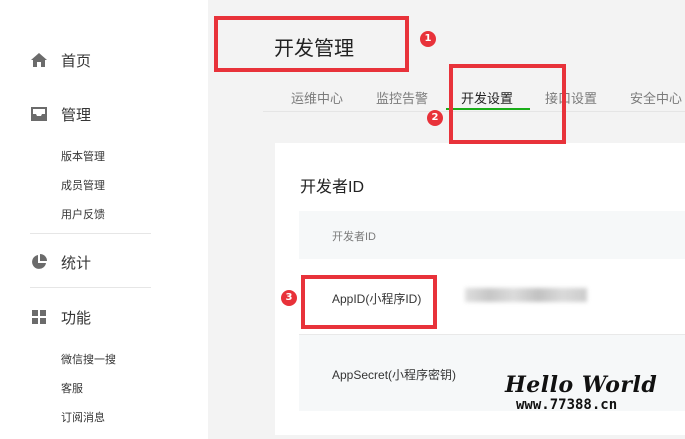  What do you see at coordinates (76, 263) in the screenshot?
I see `sidebar-item-label: 统计` at bounding box center [76, 263].